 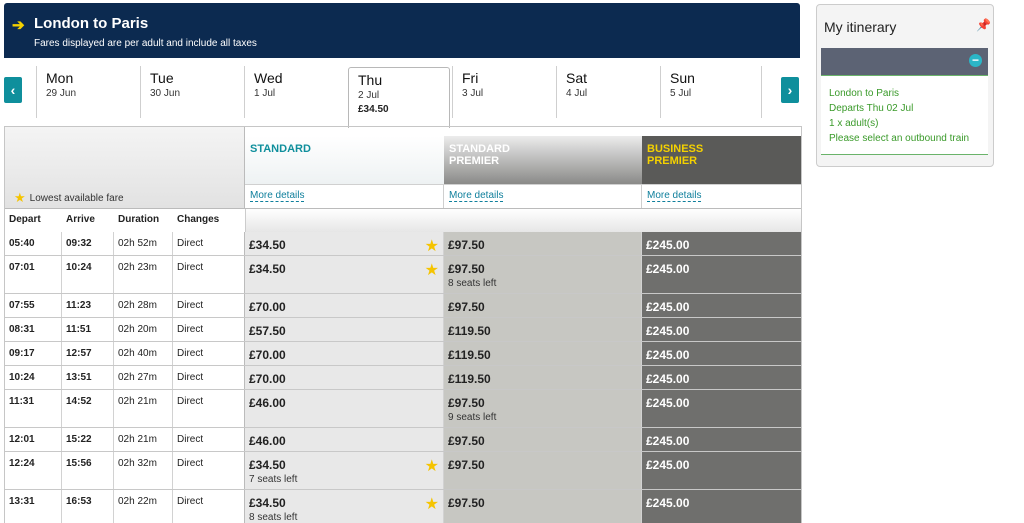 What do you see at coordinates (76, 198) in the screenshot?
I see `legend-label: Lowest available fare` at bounding box center [76, 198].